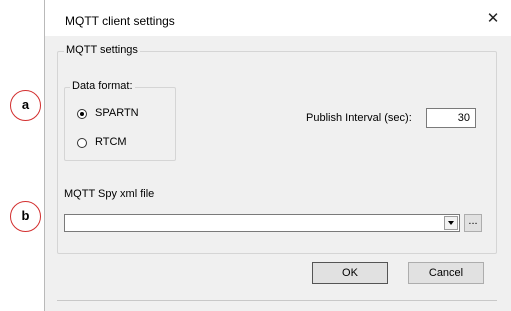 This screenshot has height=311, width=511. I want to click on data-format-legend: Data format:, so click(102, 86).